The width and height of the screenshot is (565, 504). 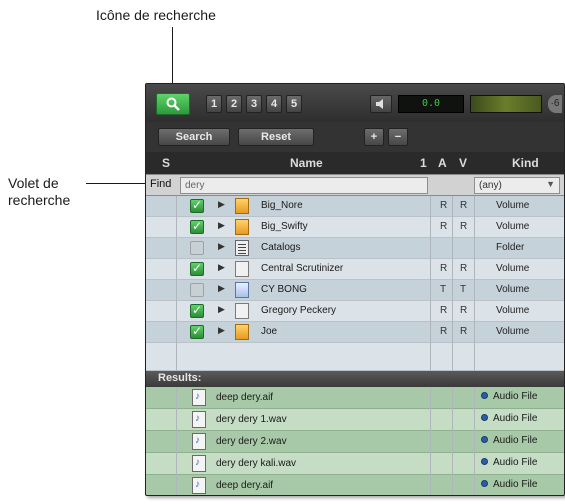 I want to click on list-item: dery dery 2.wav Audio File, so click(x=355, y=442).